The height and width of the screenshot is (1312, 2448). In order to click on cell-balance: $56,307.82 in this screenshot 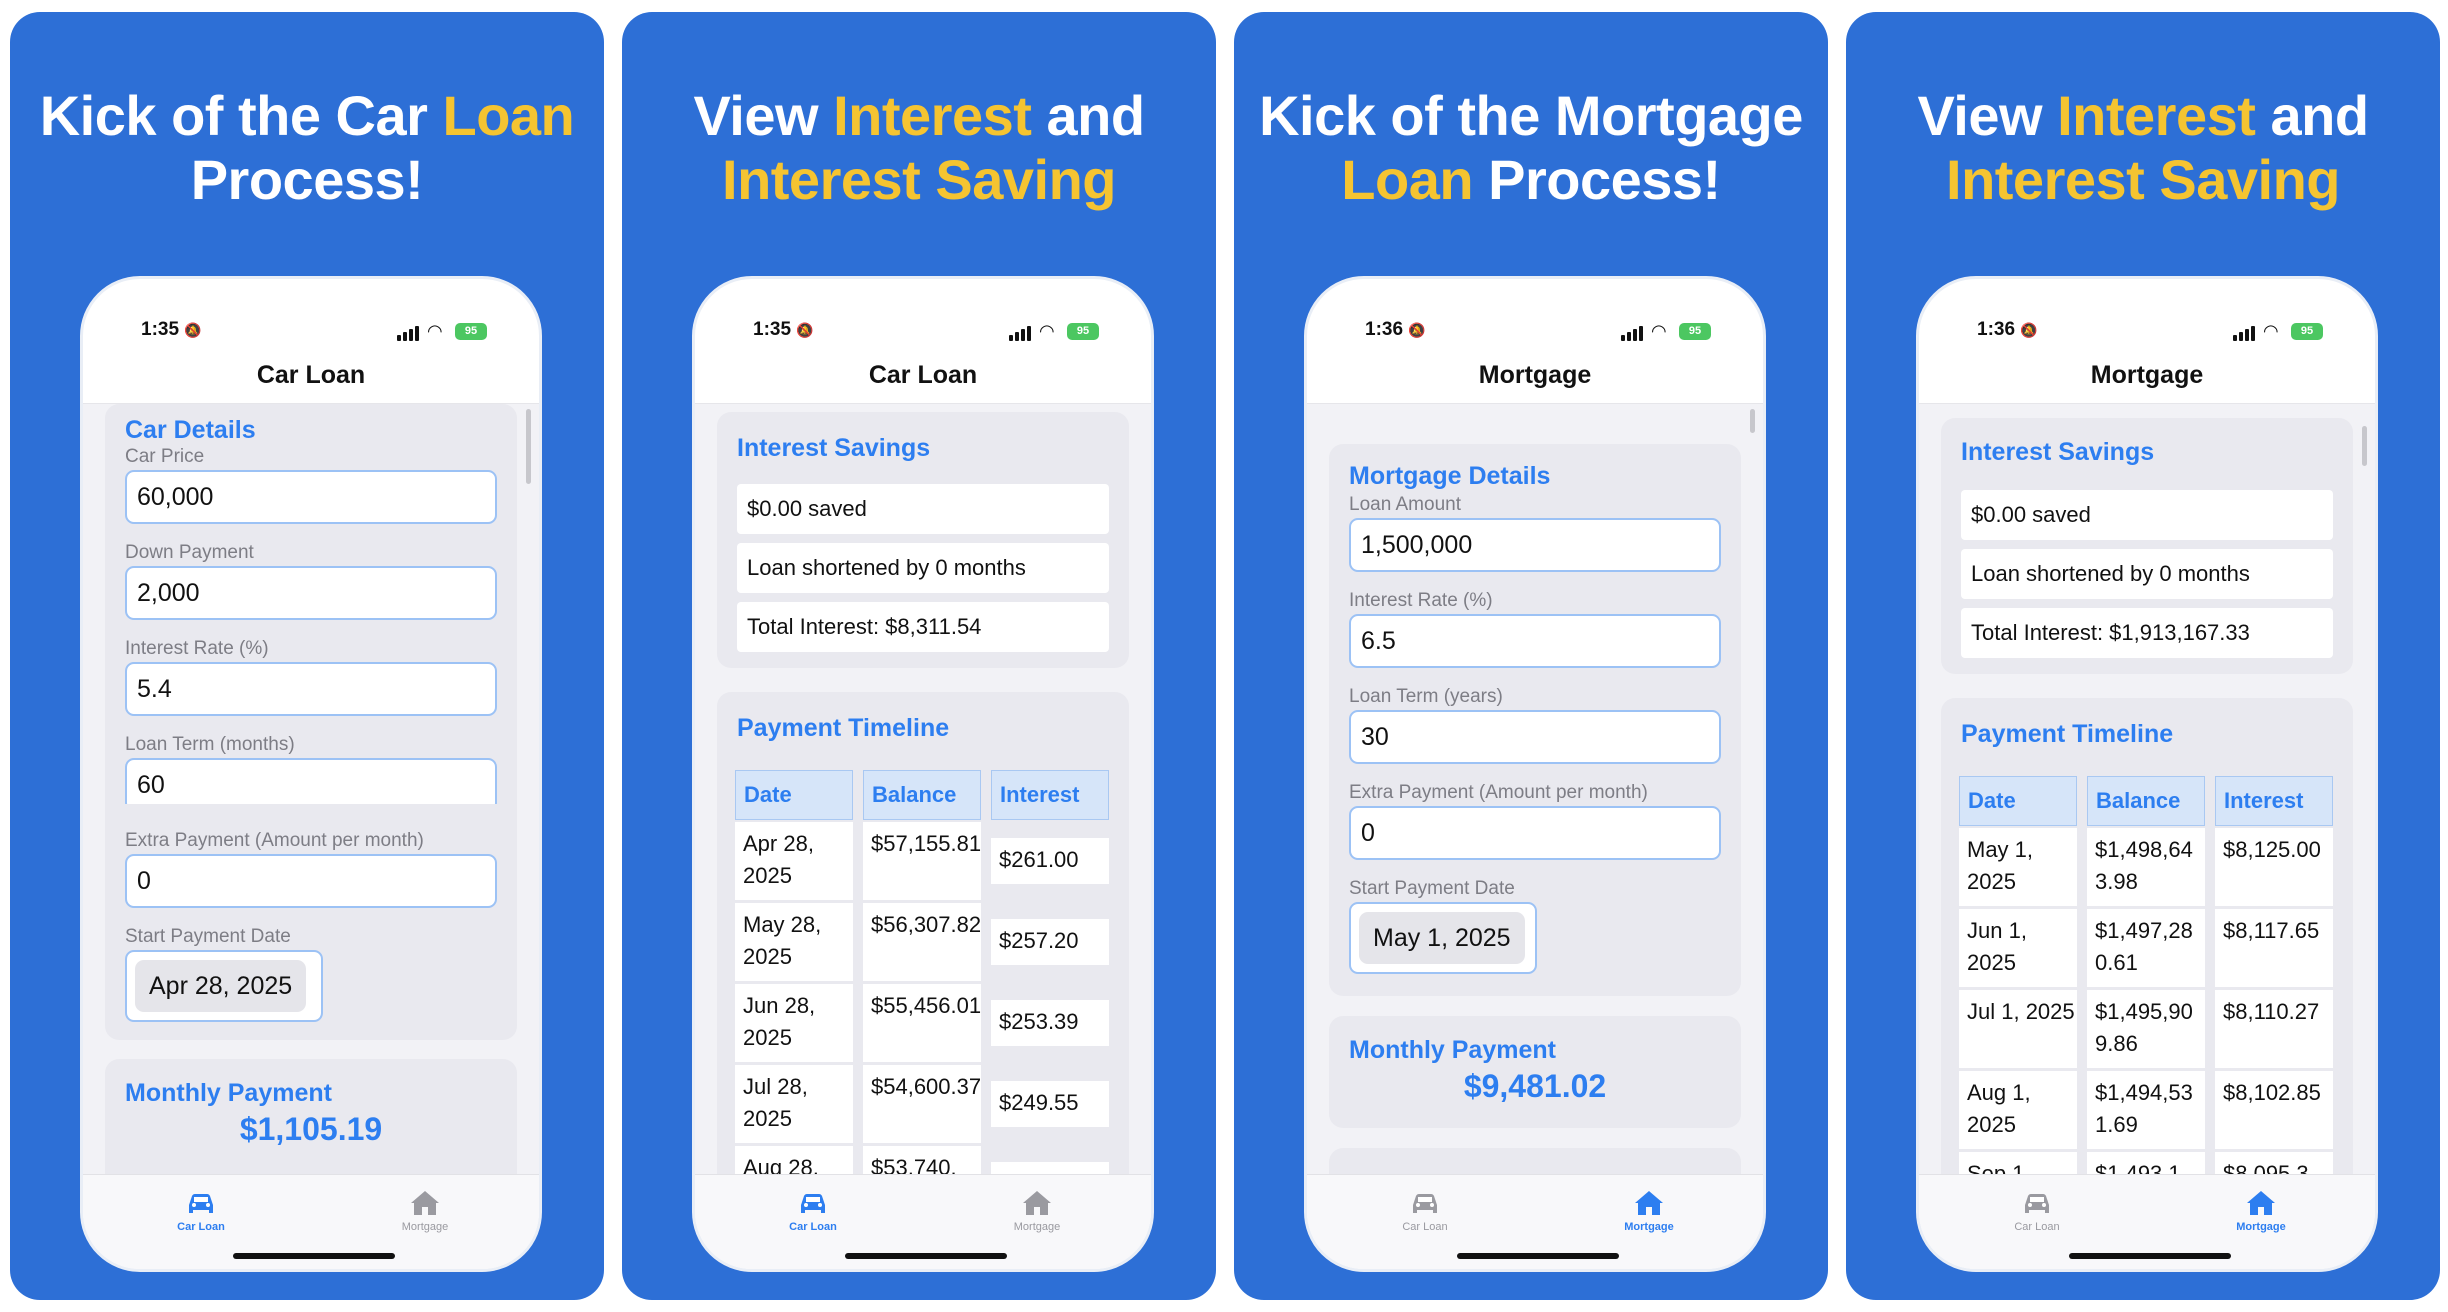, I will do `click(922, 942)`.